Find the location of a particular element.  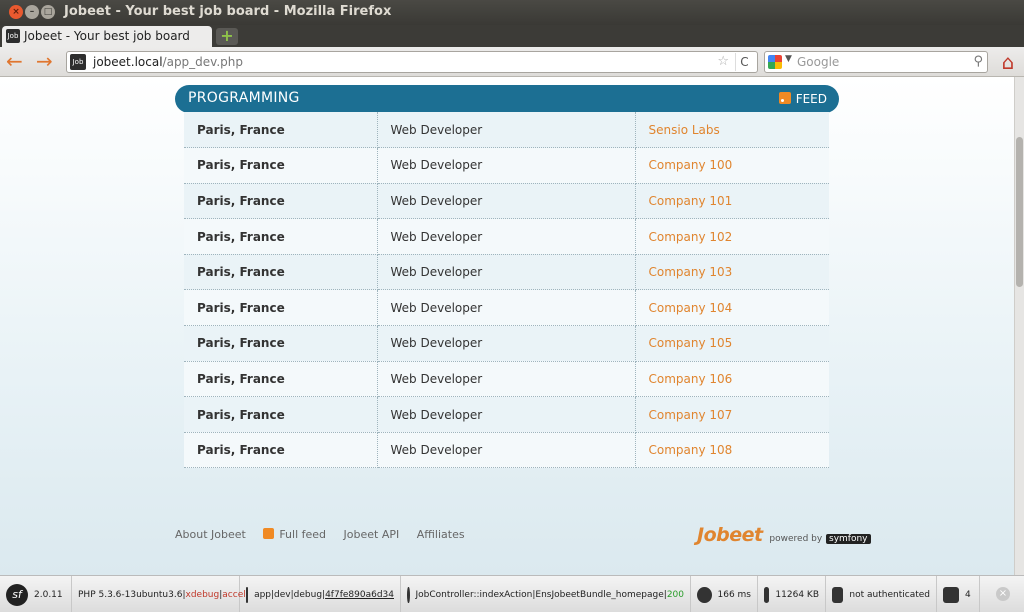

stopwatch-icon is located at coordinates (704, 594).